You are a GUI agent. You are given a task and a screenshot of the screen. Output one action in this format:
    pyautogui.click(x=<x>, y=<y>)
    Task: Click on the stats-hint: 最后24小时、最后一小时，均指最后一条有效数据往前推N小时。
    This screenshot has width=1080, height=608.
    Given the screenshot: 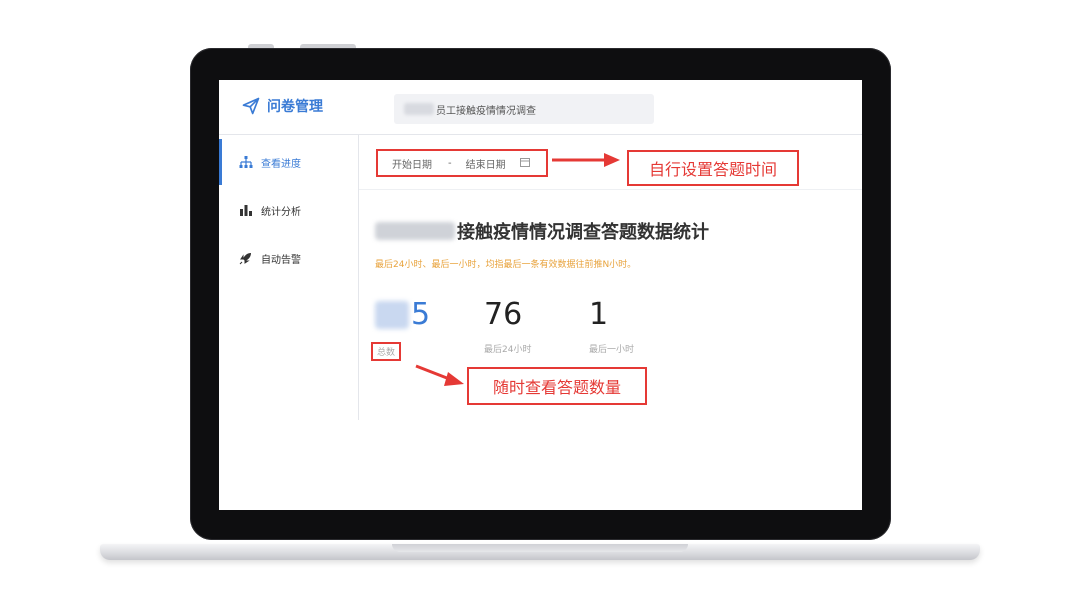 What is the action you would take?
    pyautogui.click(x=506, y=265)
    